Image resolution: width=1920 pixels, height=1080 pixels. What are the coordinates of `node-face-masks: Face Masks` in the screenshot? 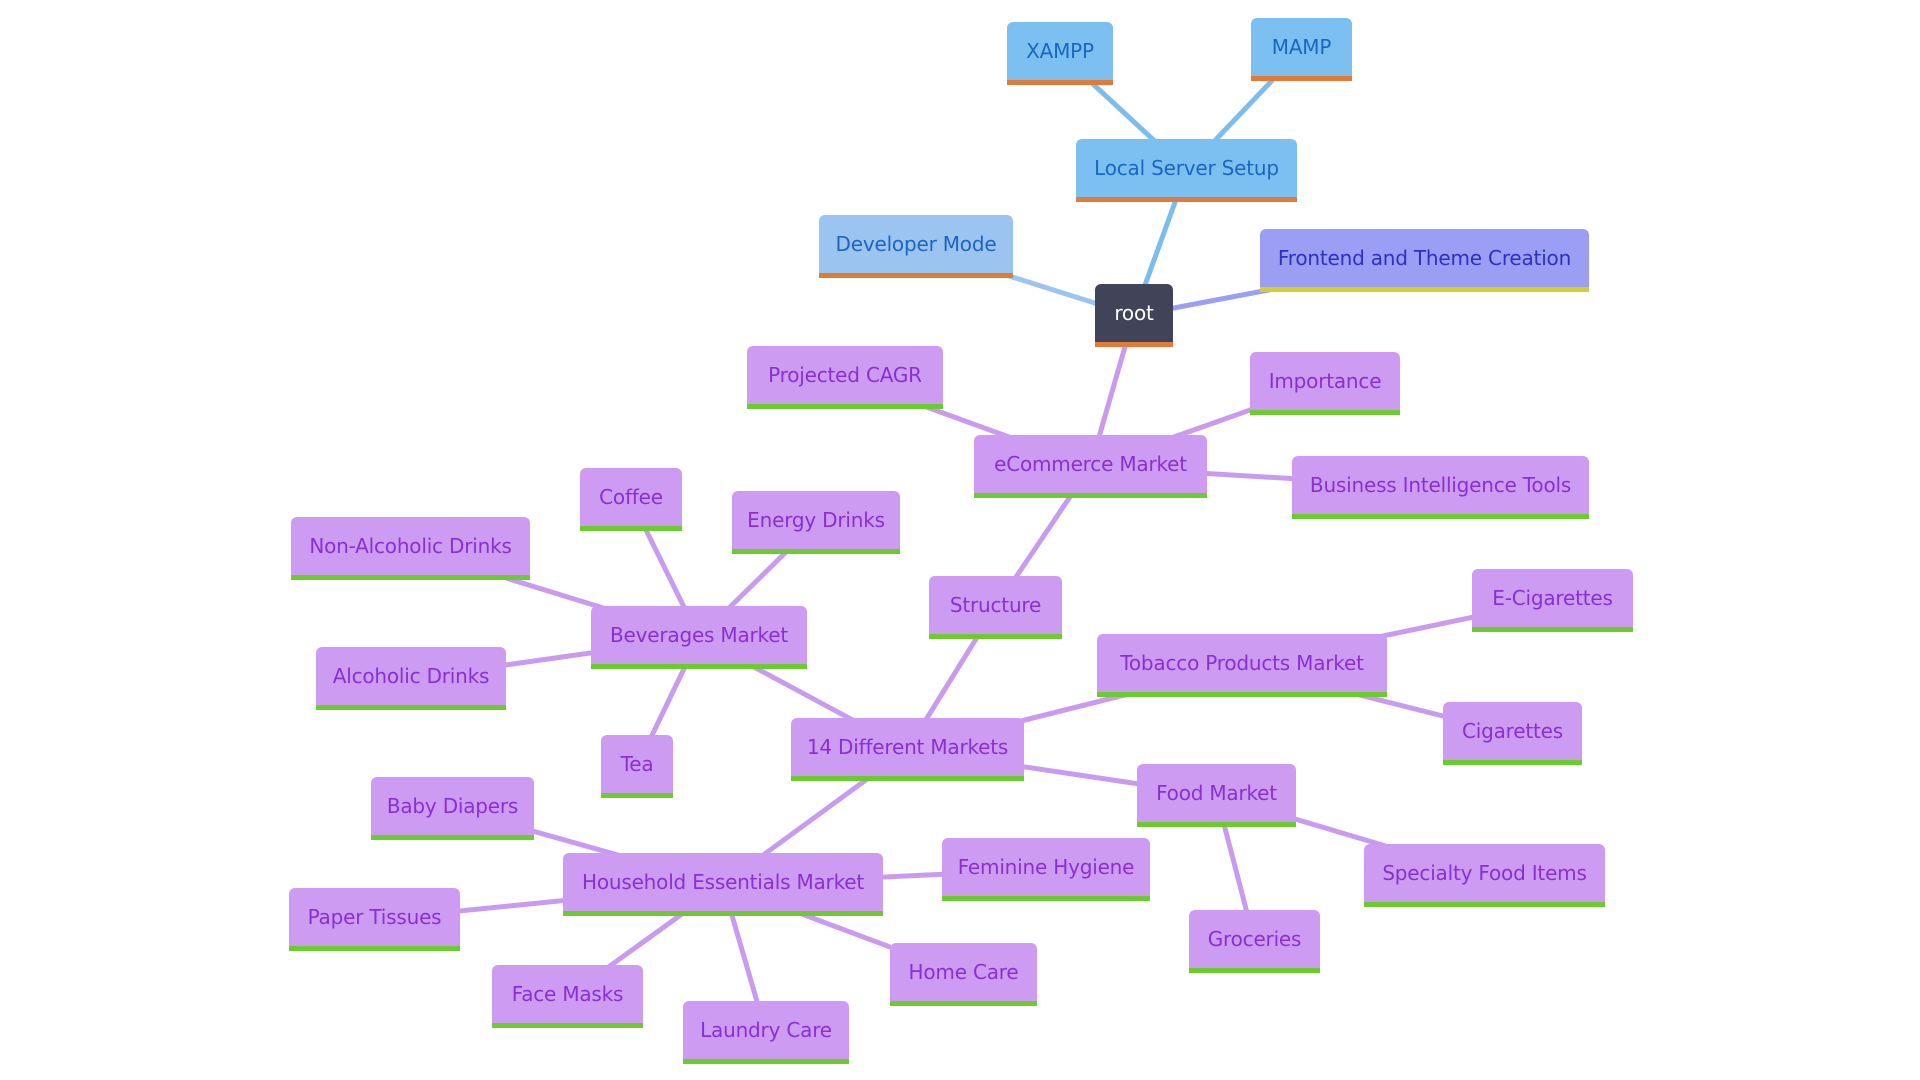 It's located at (567, 996).